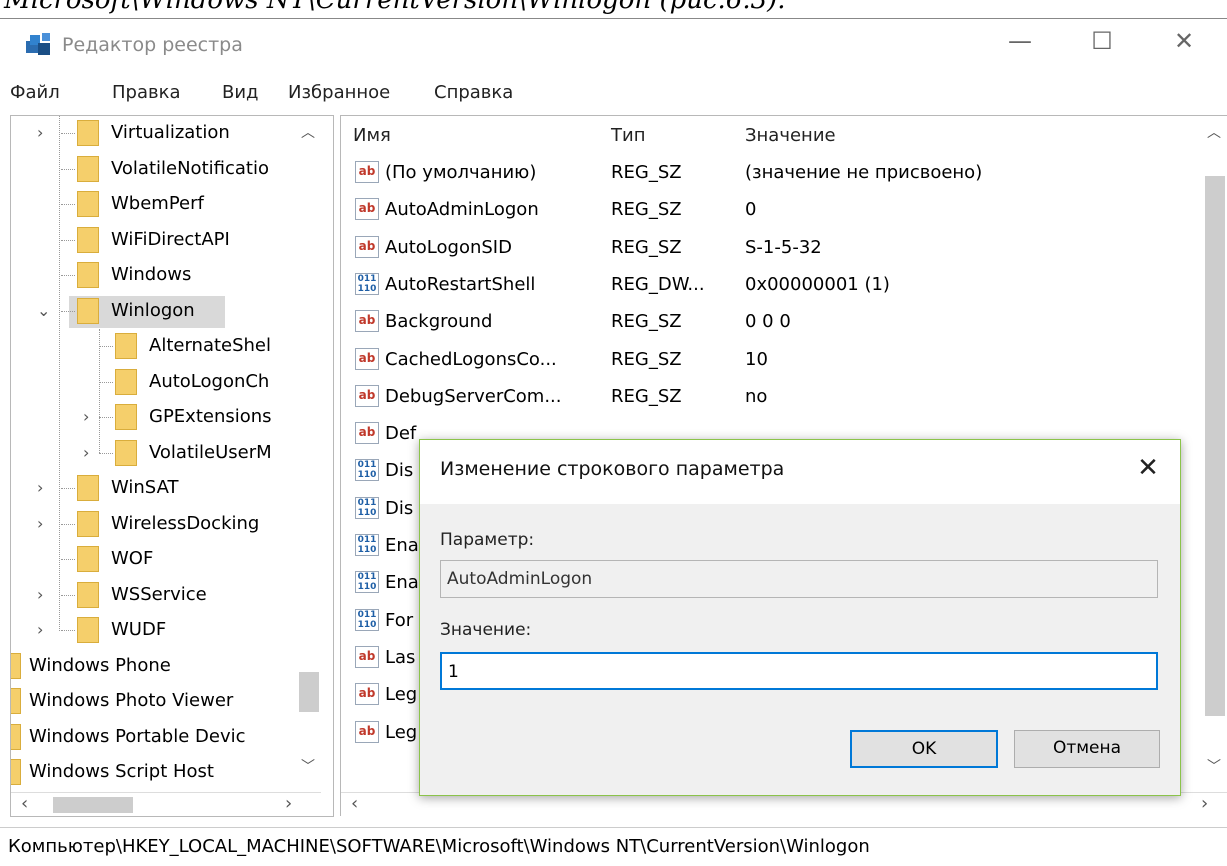 The width and height of the screenshot is (1227, 866). I want to click on column-header-value: Значение, so click(790, 136).